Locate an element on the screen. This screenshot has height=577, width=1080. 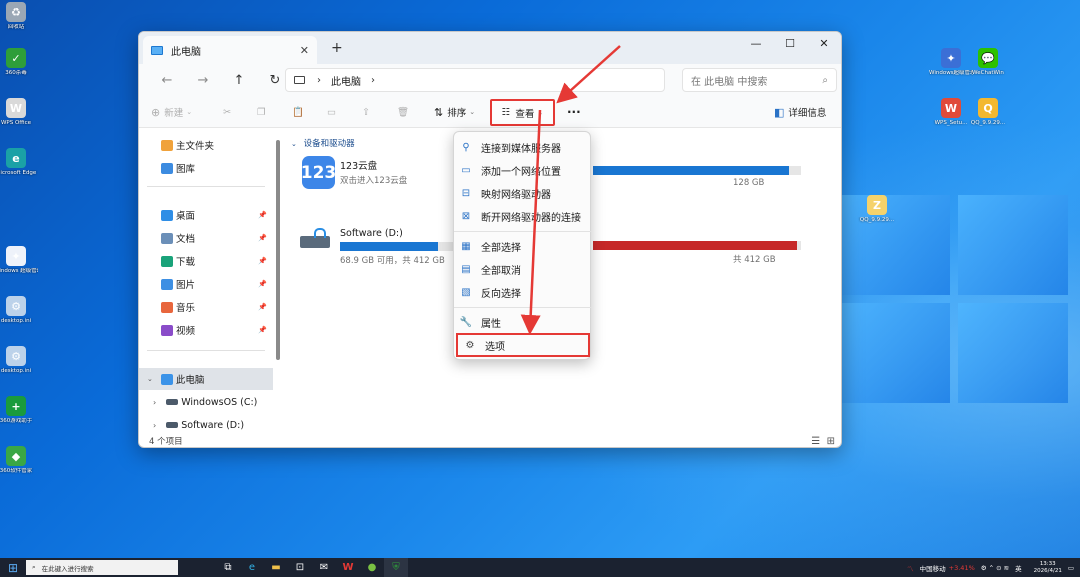
stock-icon: 〽 is located at coordinates (910, 568).